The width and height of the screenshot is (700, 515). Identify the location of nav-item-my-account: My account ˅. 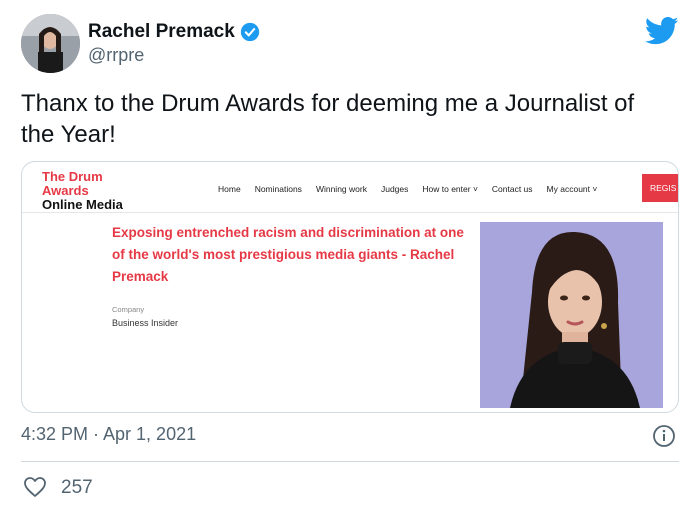
(572, 189).